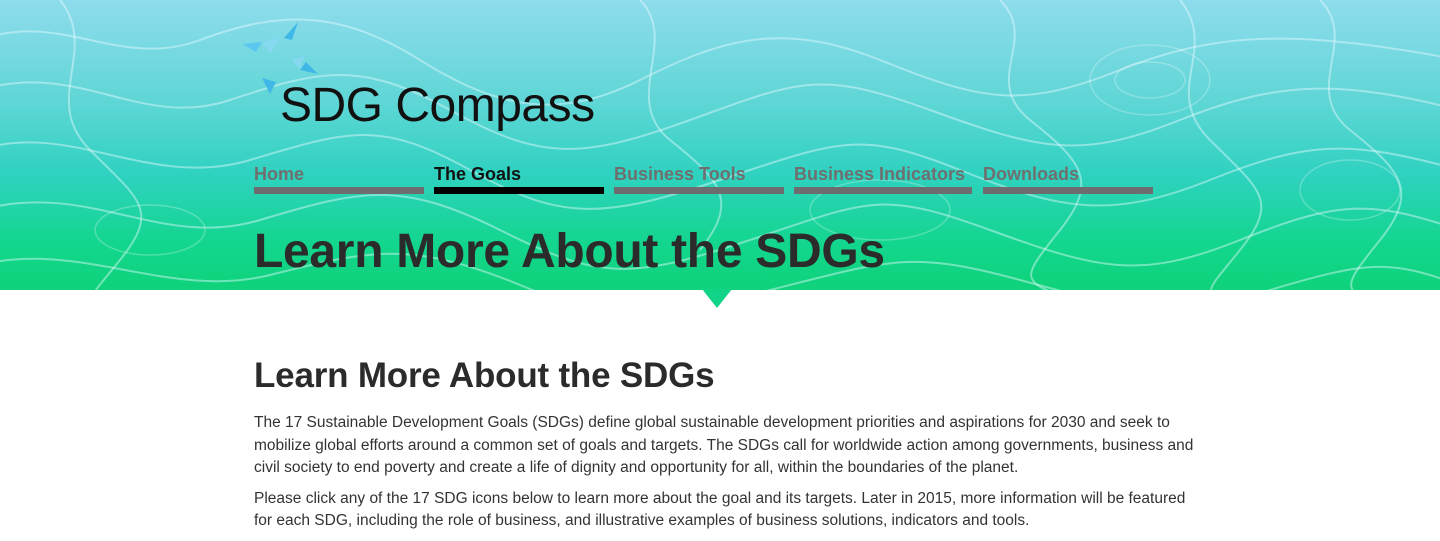 This screenshot has width=1440, height=541. Describe the element at coordinates (279, 174) in the screenshot. I see `nav-item-label: Home` at that location.